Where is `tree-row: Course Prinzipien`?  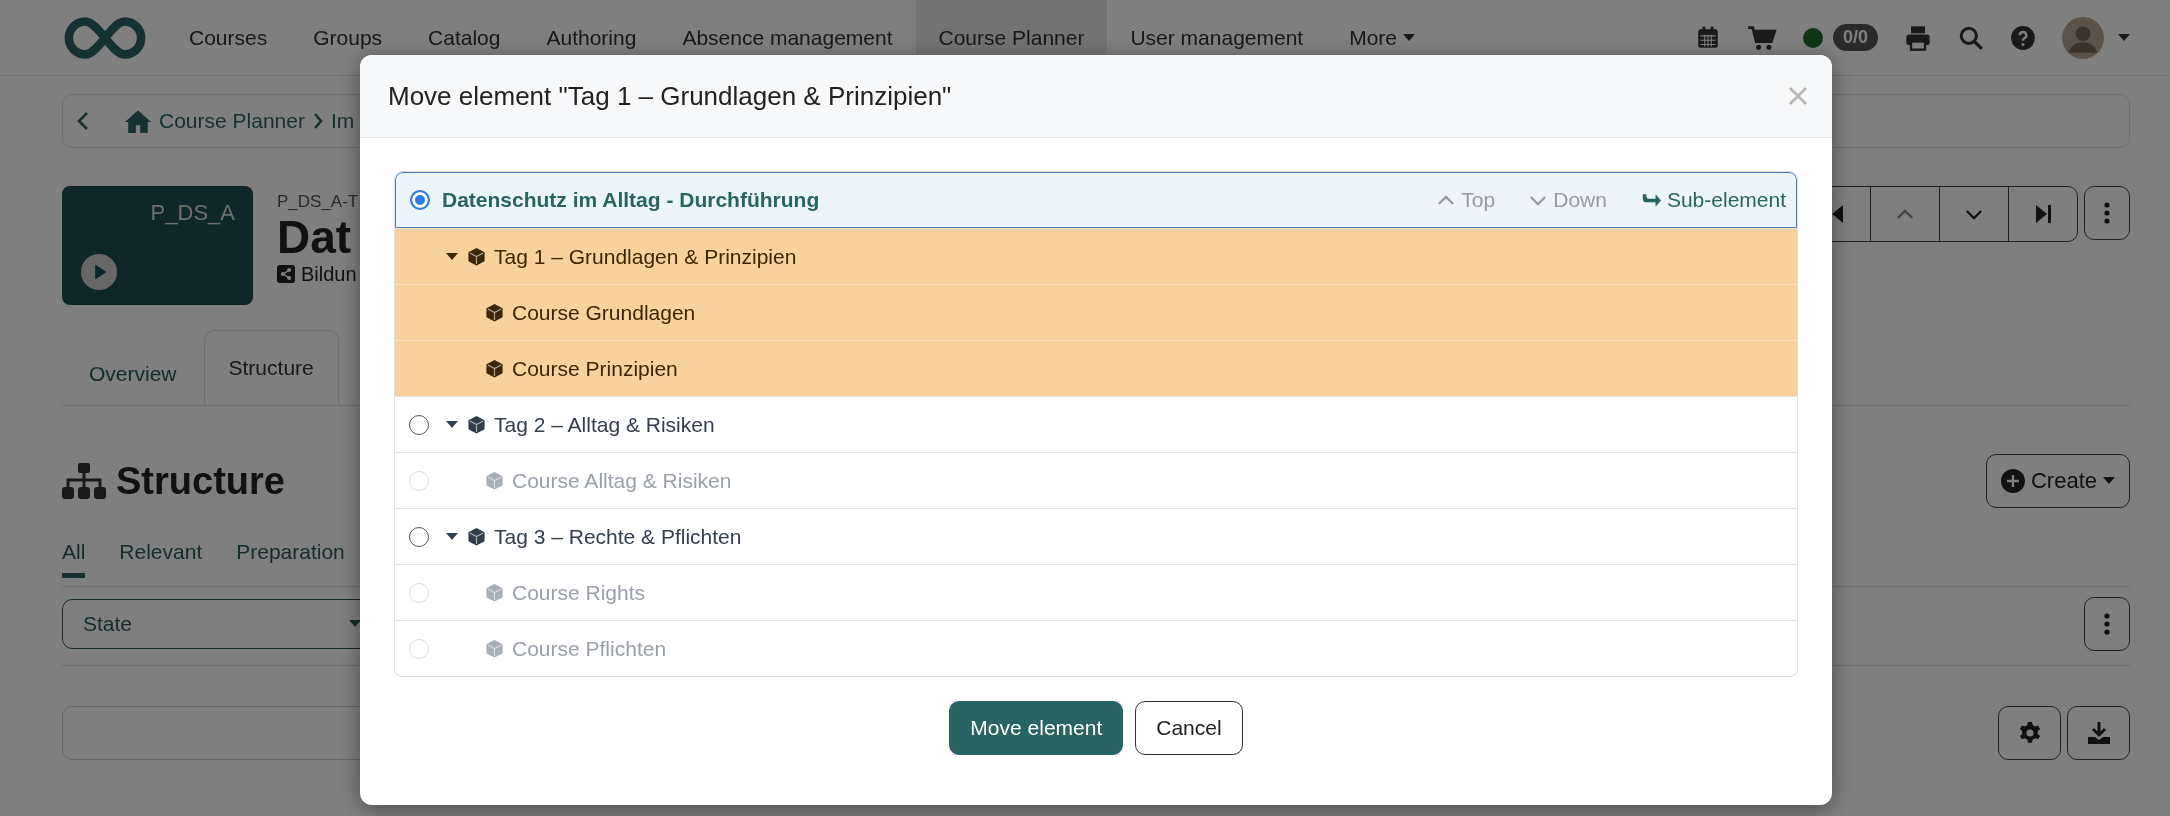 tree-row: Course Prinzipien is located at coordinates (1096, 368).